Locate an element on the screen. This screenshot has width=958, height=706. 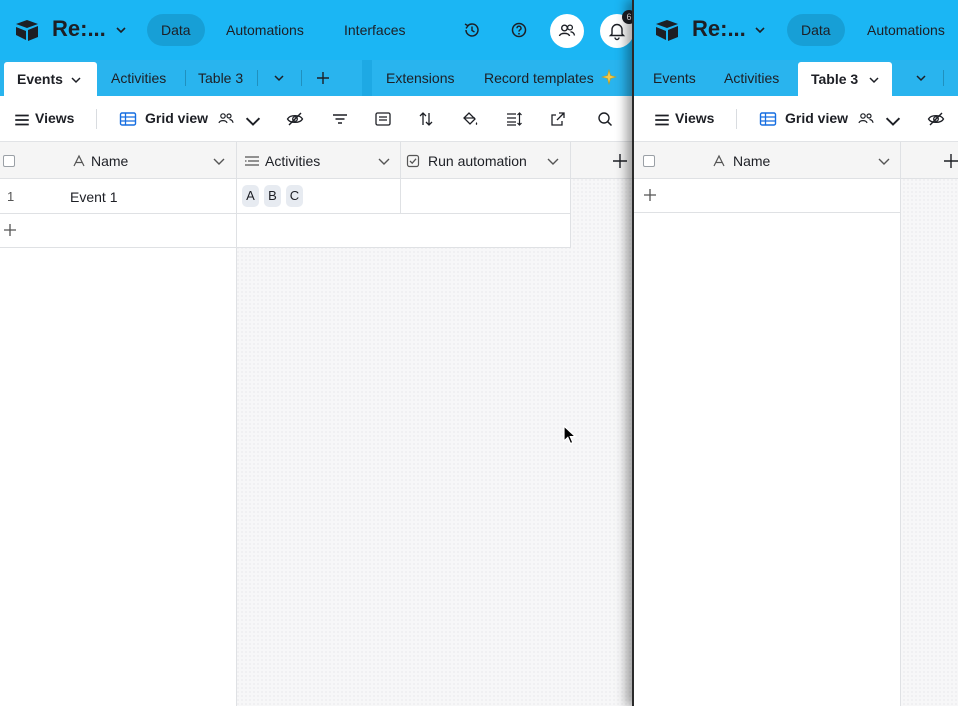
help-icon is located at coordinates (519, 30).